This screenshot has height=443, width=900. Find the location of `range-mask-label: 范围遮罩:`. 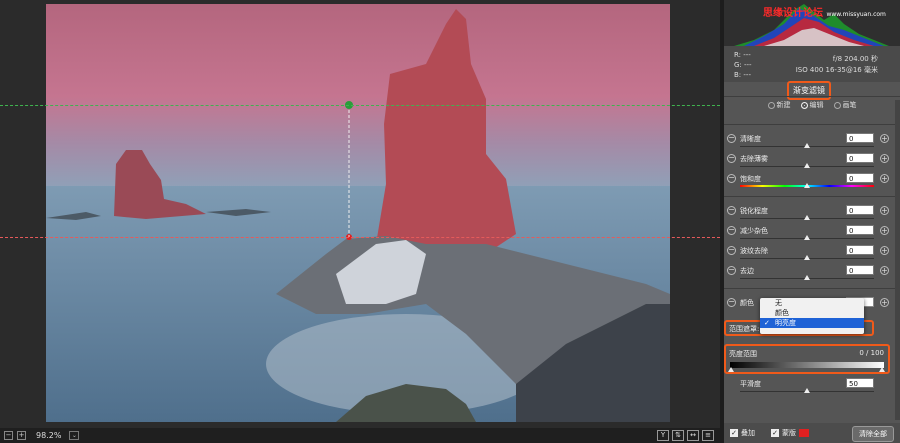

range-mask-label: 范围遮罩: is located at coordinates (744, 329).